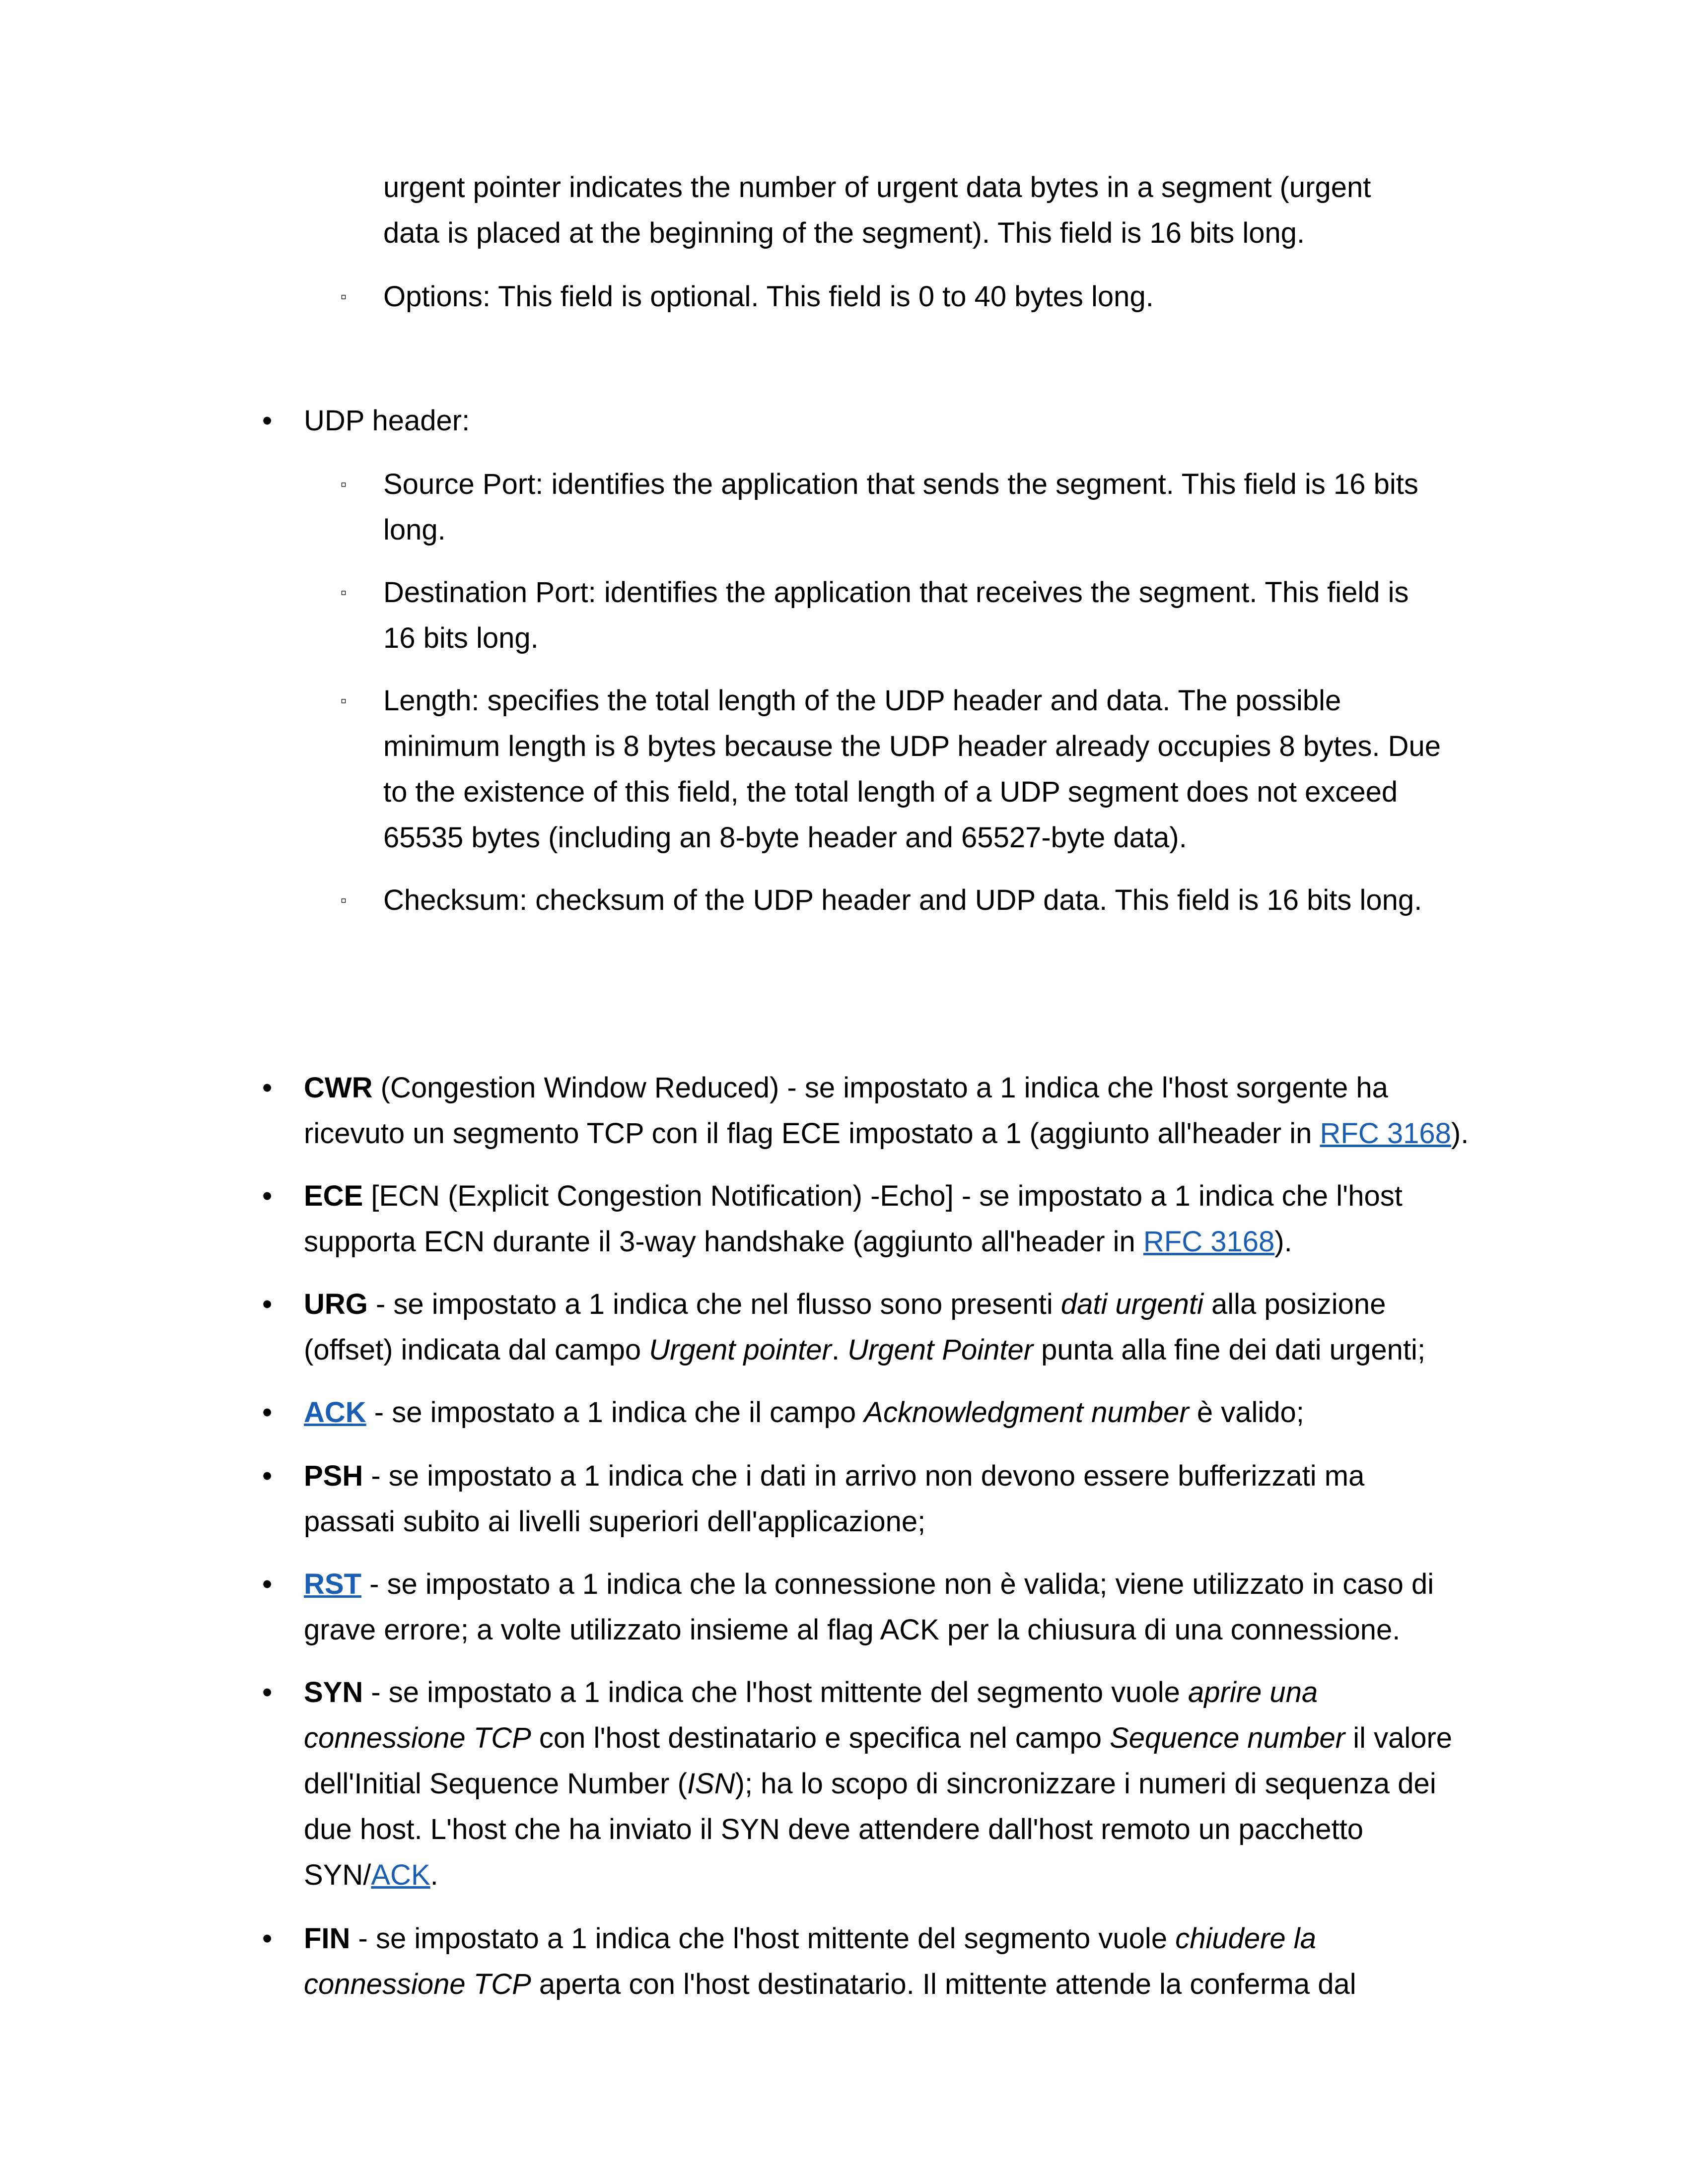 This screenshot has height=2184, width=1688. What do you see at coordinates (495, 1784) in the screenshot?
I see `flag-text: dell'Initial Sequence Number (` at bounding box center [495, 1784].